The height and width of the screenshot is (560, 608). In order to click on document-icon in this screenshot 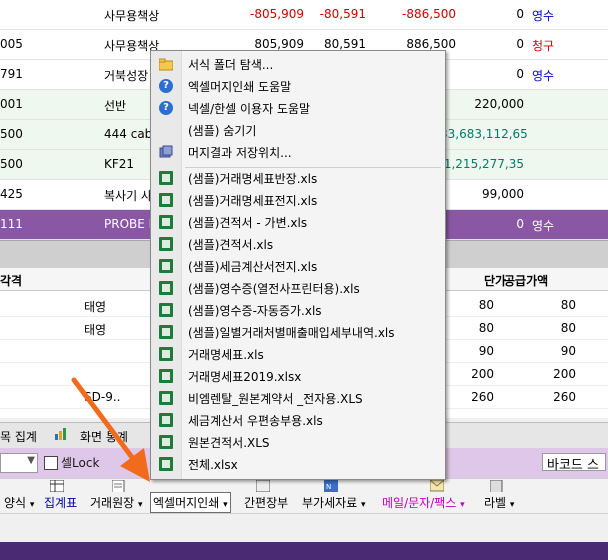, I will do `click(118, 486)`.